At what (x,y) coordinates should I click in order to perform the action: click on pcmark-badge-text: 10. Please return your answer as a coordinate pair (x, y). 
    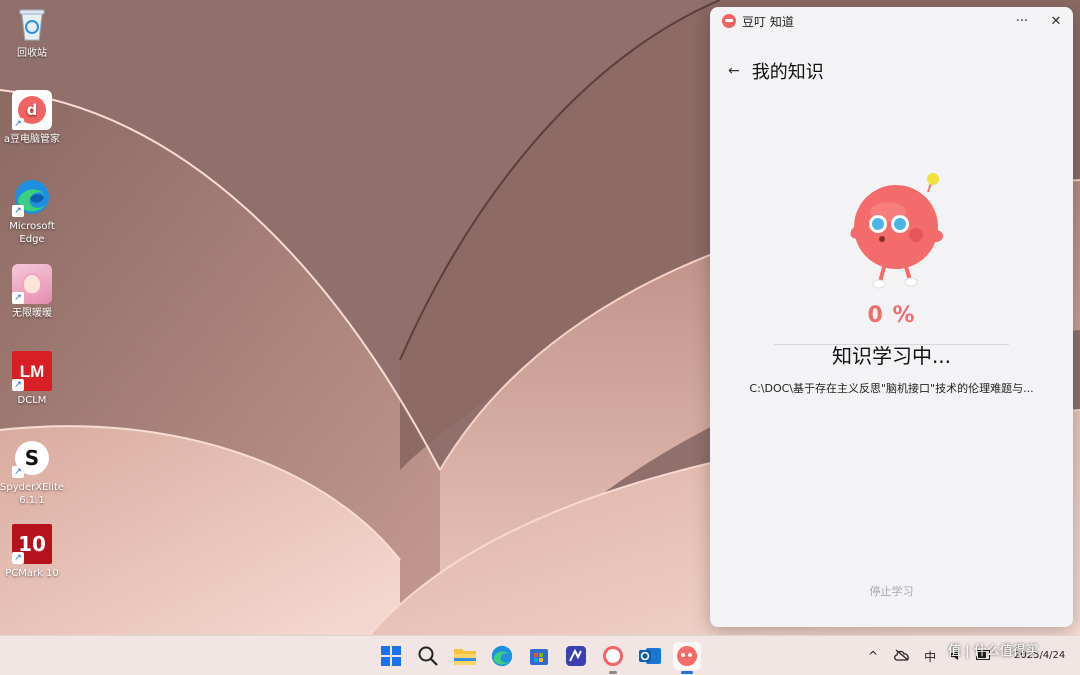
    Looking at the image, I should click on (32, 543).